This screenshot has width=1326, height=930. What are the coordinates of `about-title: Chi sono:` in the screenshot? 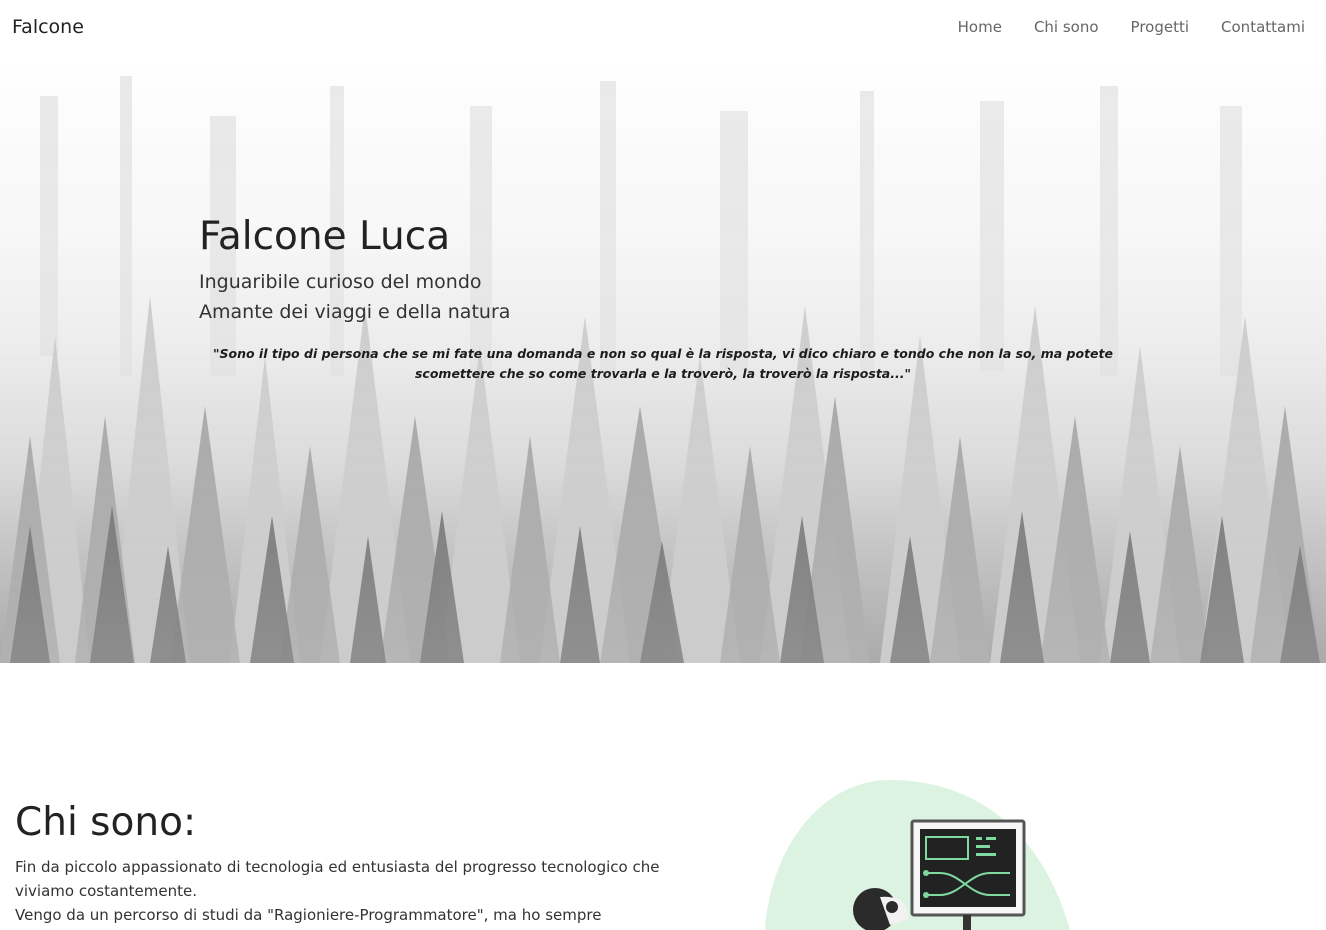 It's located at (106, 822).